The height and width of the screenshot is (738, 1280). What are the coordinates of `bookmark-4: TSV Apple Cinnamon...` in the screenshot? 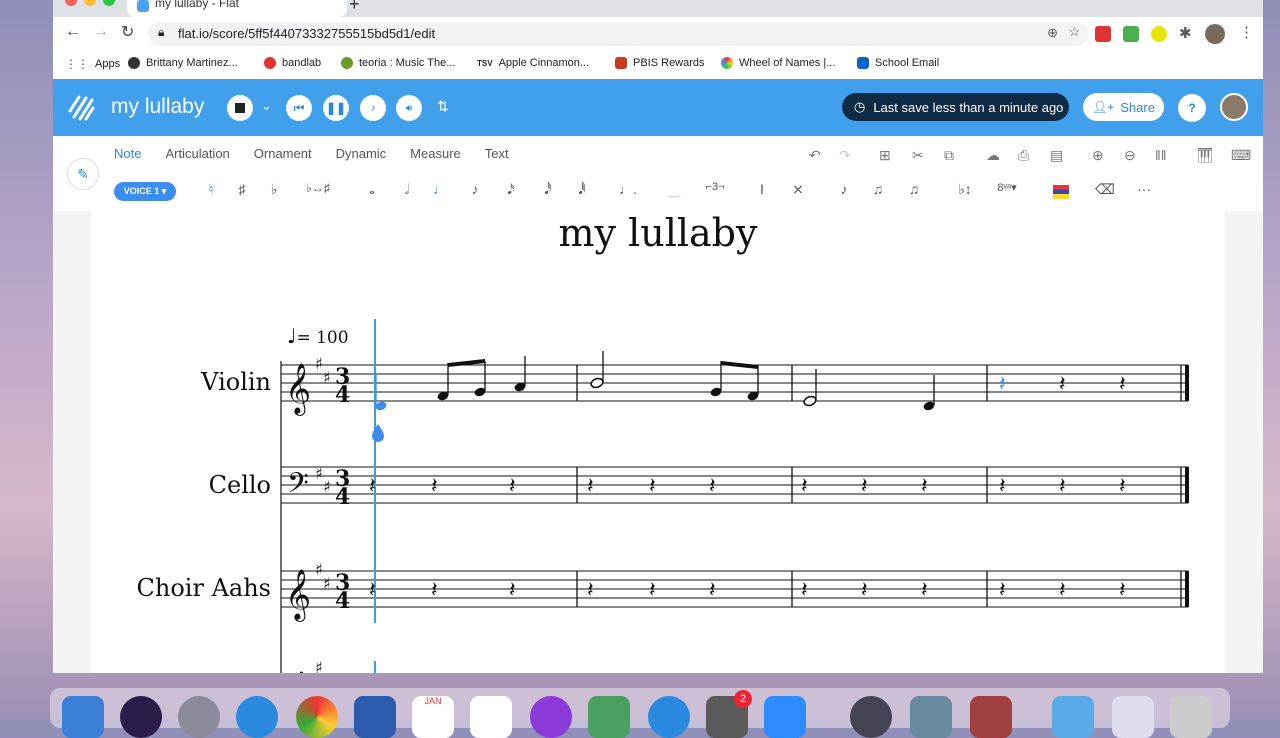 It's located at (533, 63).